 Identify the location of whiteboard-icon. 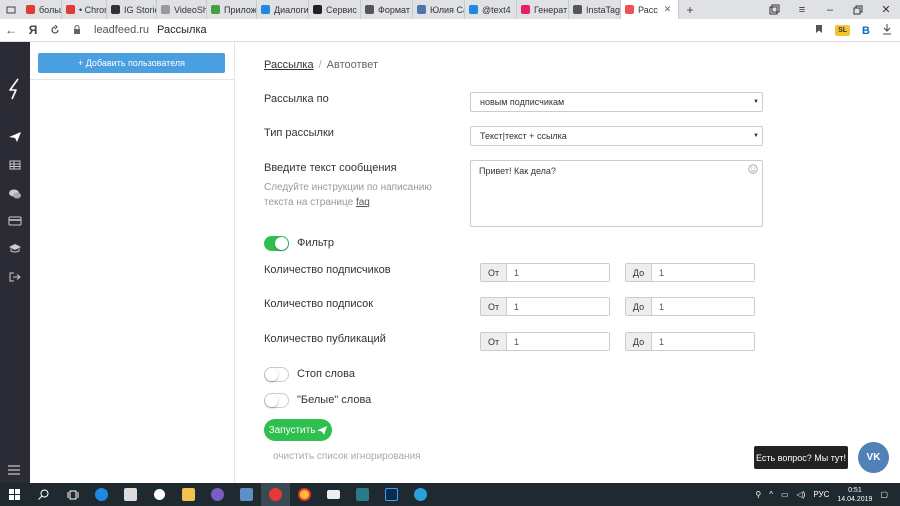
(246, 494).